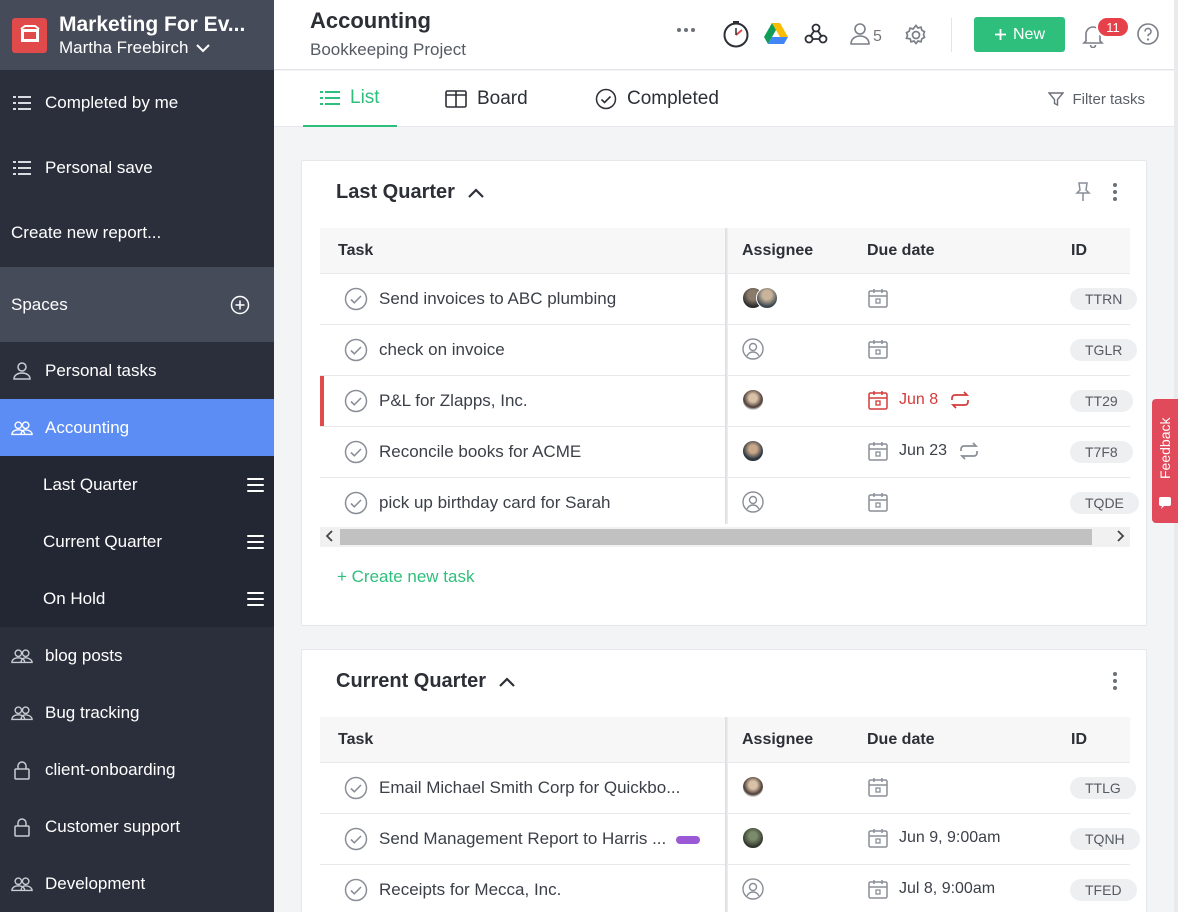  Describe the element at coordinates (137, 370) in the screenshot. I see `sidebar-item-personal-tasks: Personal tasks` at that location.